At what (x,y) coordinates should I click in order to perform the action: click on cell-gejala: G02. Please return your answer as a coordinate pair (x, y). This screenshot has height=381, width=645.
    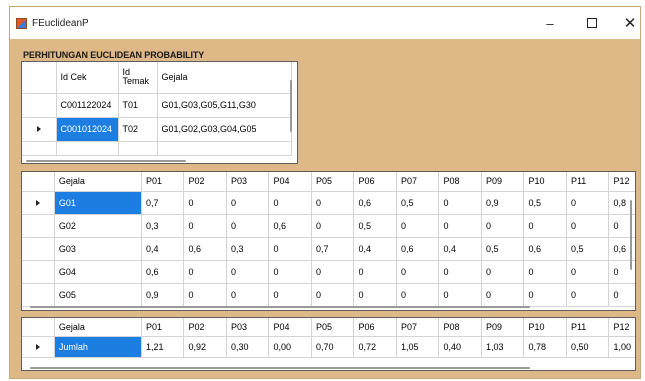
    Looking at the image, I should click on (98, 226).